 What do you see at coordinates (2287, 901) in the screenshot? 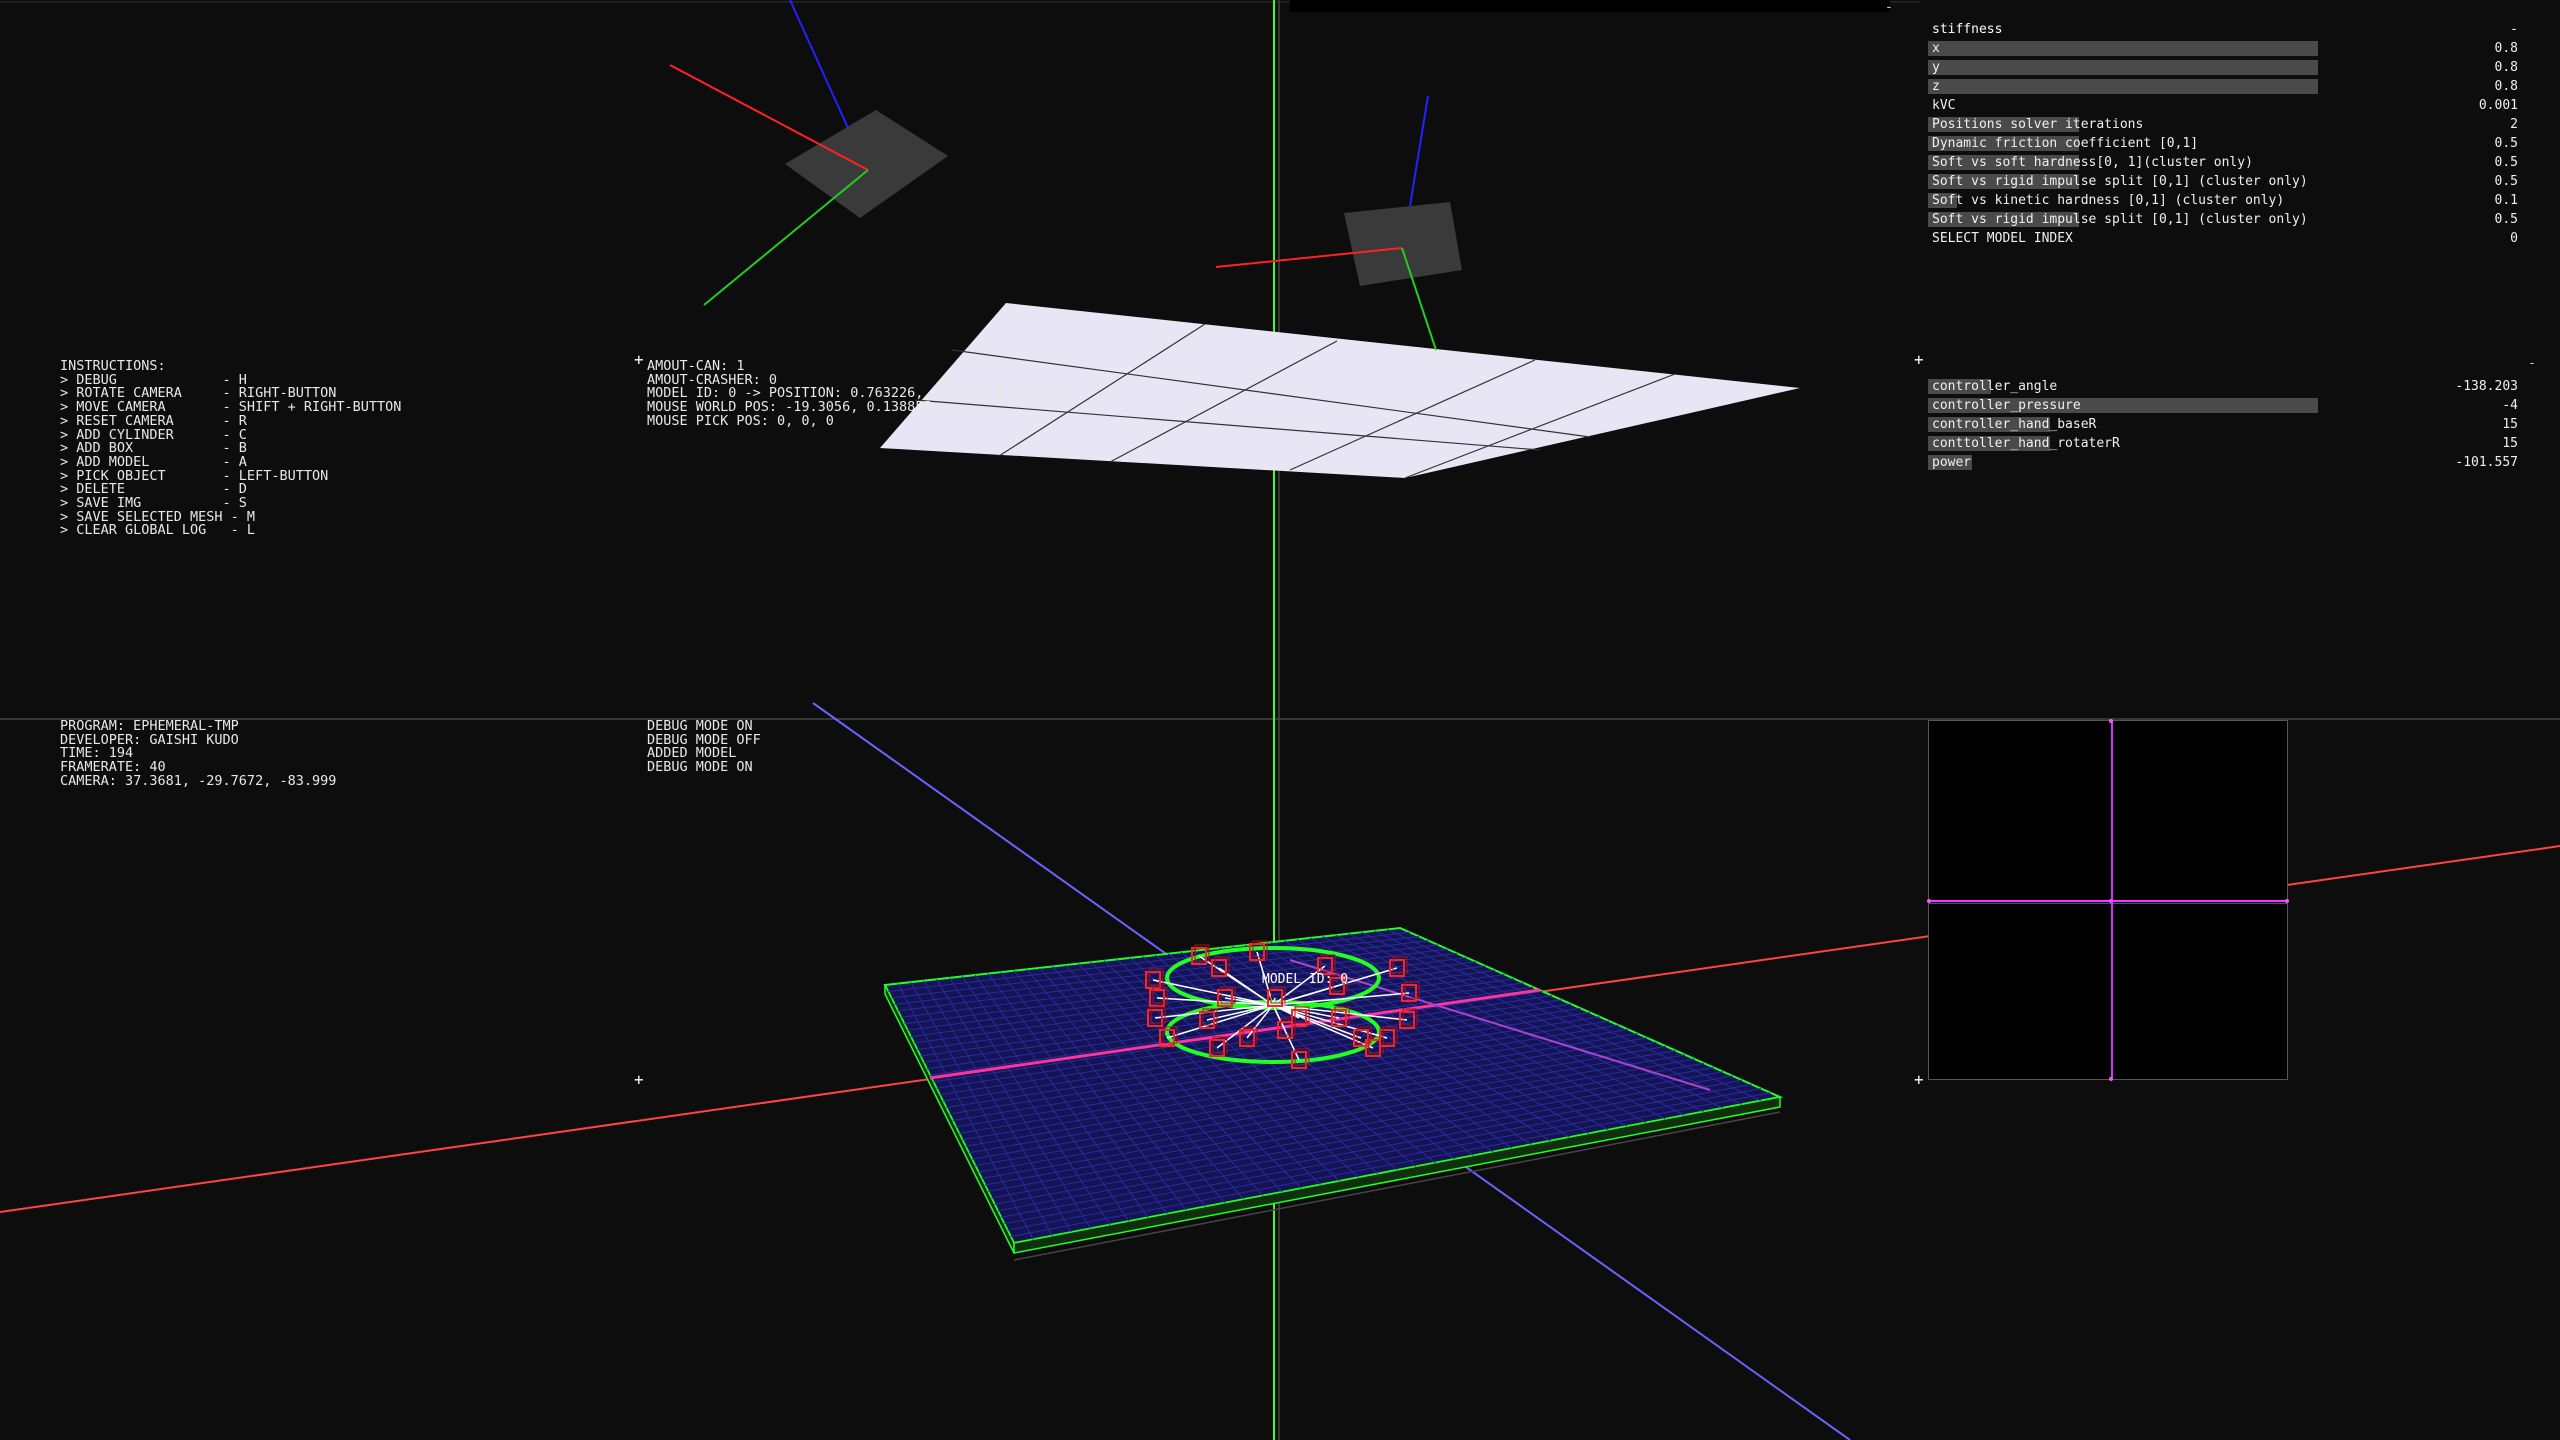
I see `pad-handle-right` at bounding box center [2287, 901].